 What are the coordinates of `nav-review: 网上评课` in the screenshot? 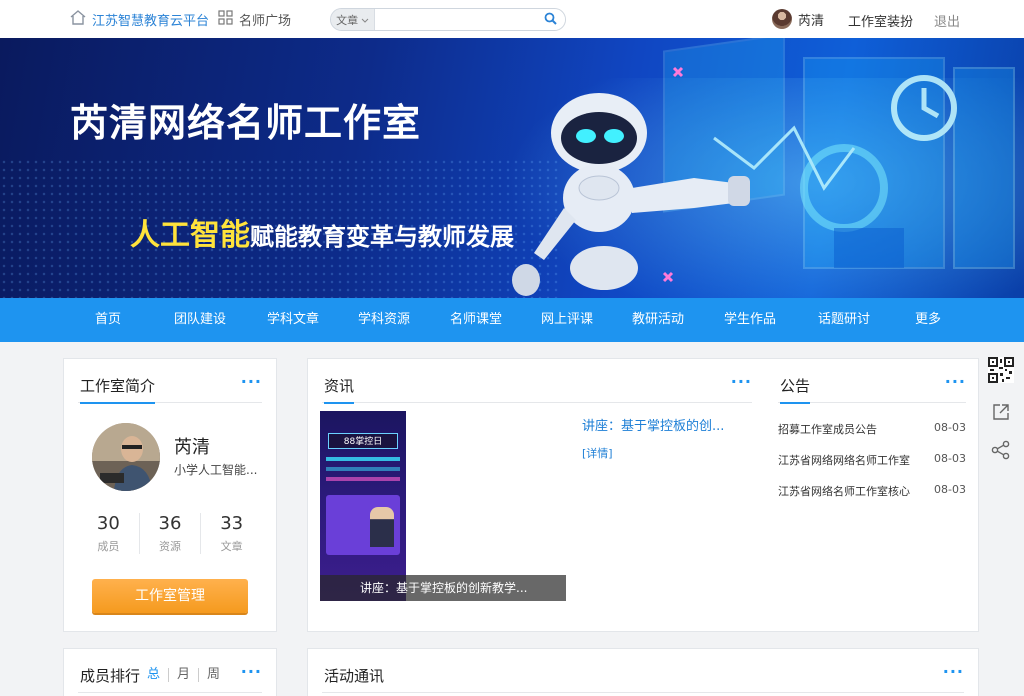 It's located at (567, 320).